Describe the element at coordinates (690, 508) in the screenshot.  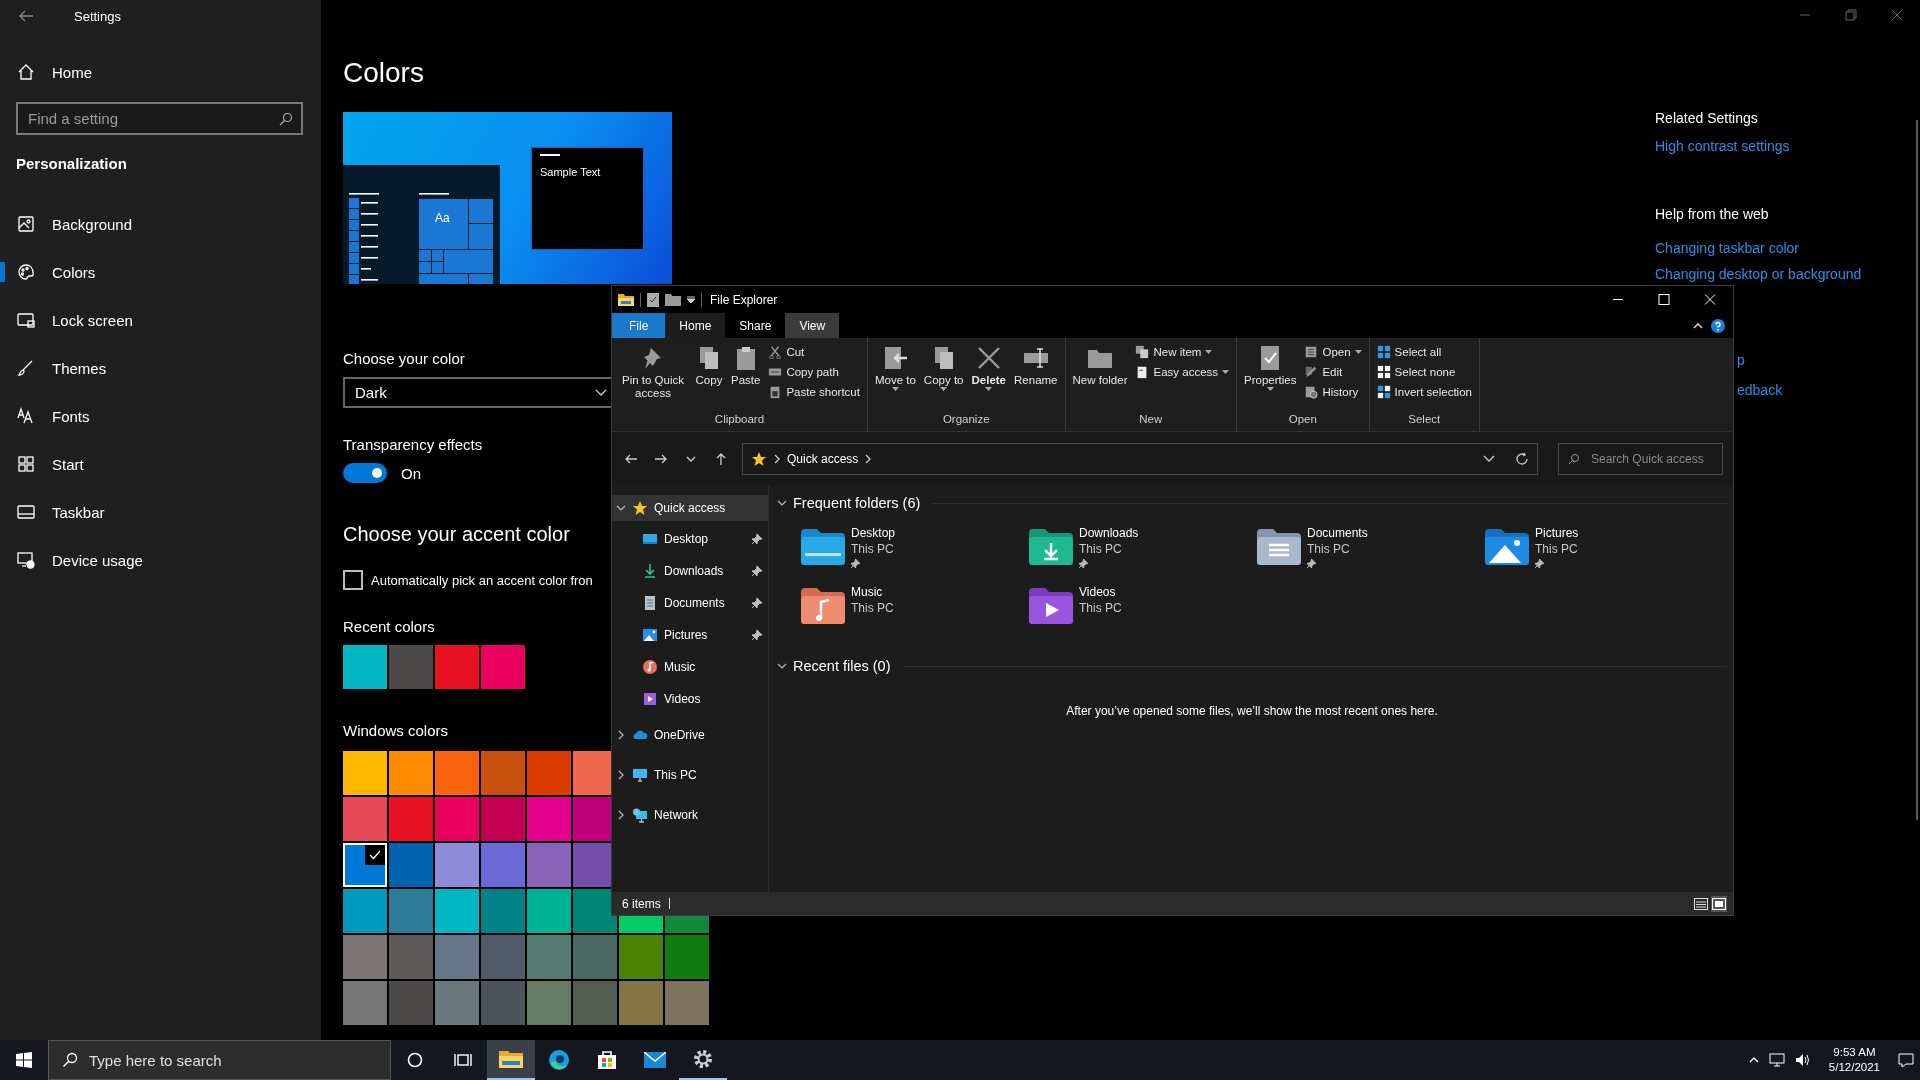
I see `tree-item: Quick access` at that location.